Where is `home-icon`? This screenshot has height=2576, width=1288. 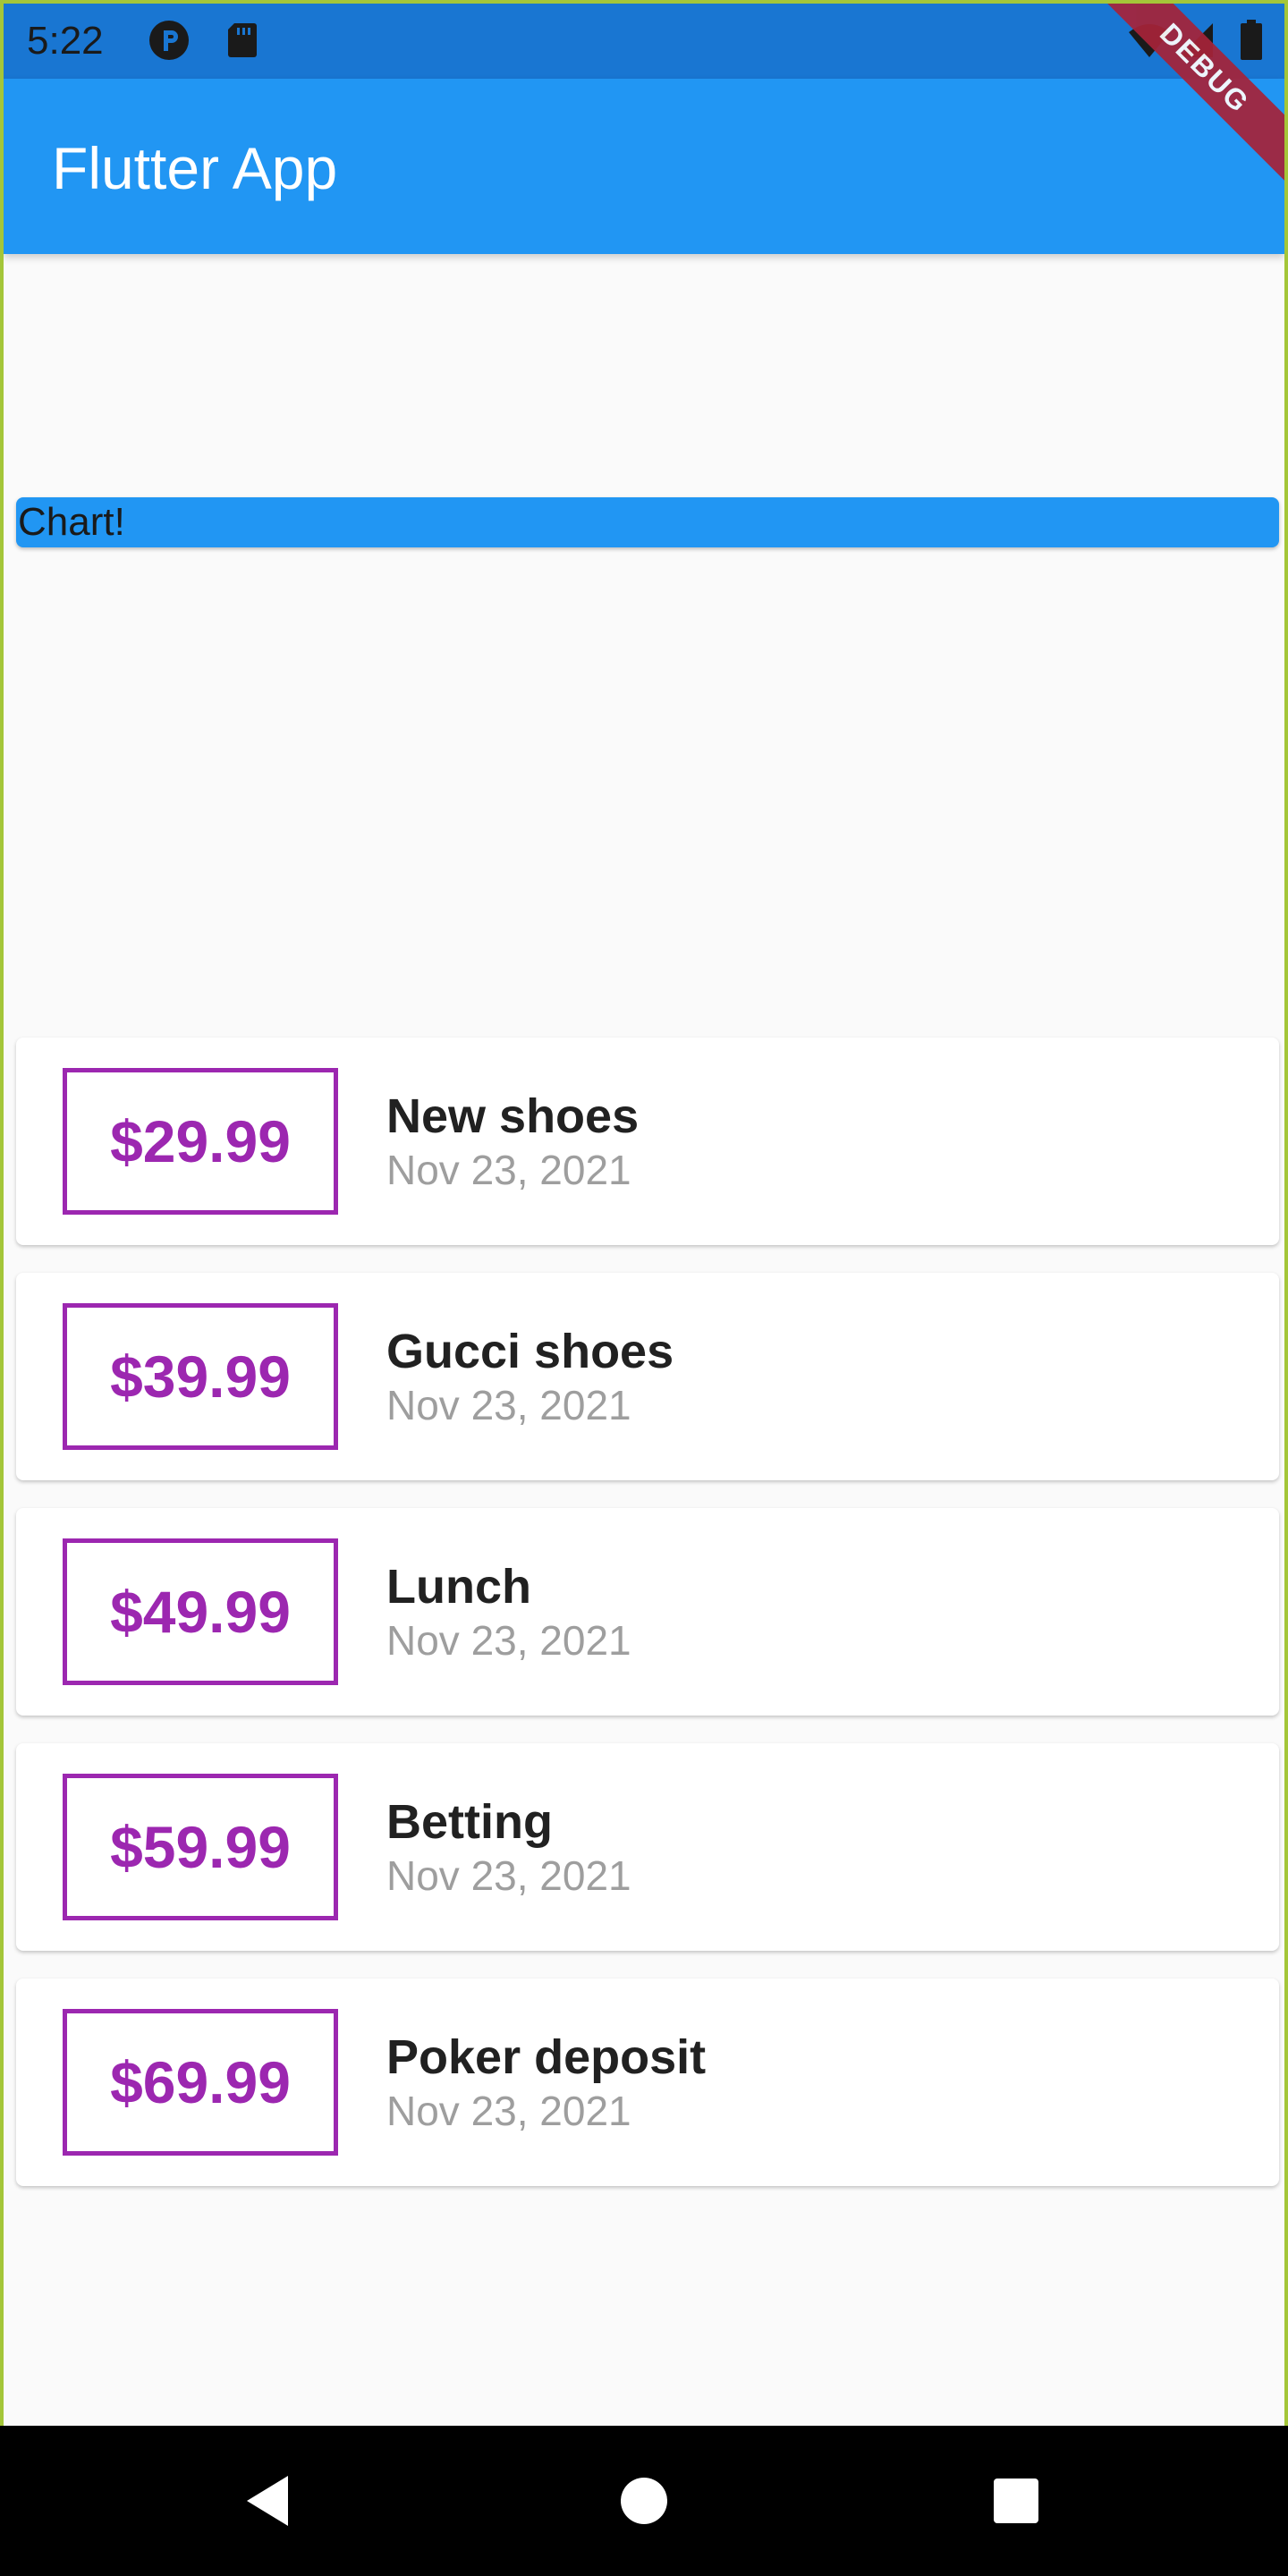 home-icon is located at coordinates (644, 2500).